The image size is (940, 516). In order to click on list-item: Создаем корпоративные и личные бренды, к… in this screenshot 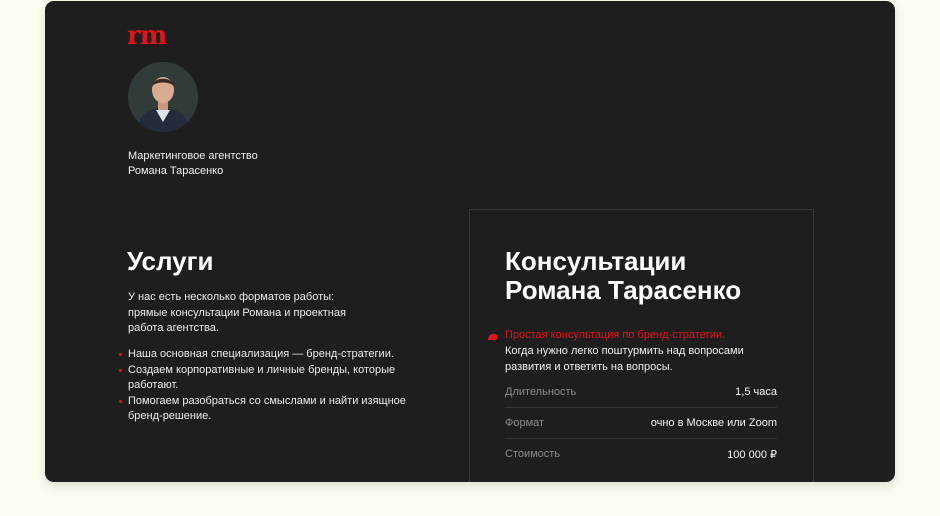, I will do `click(281, 378)`.